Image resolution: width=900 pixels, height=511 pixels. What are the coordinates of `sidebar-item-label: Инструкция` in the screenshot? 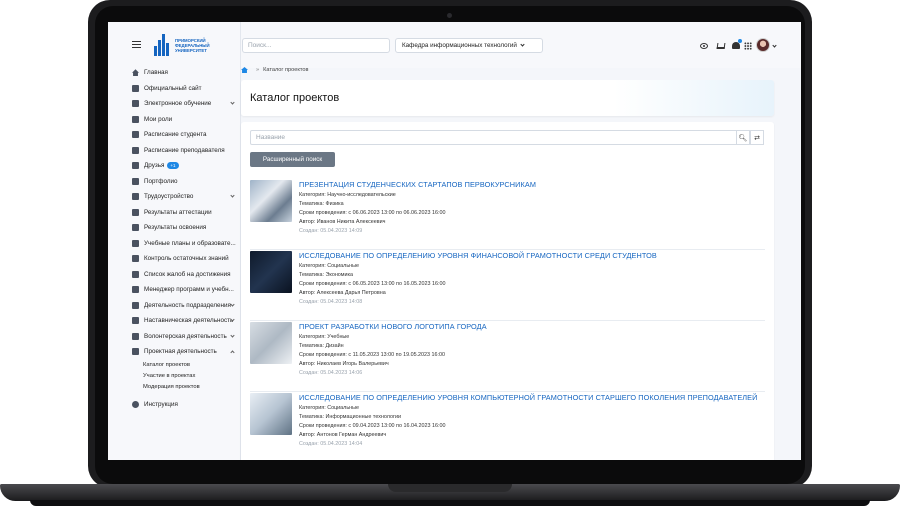 It's located at (161, 404).